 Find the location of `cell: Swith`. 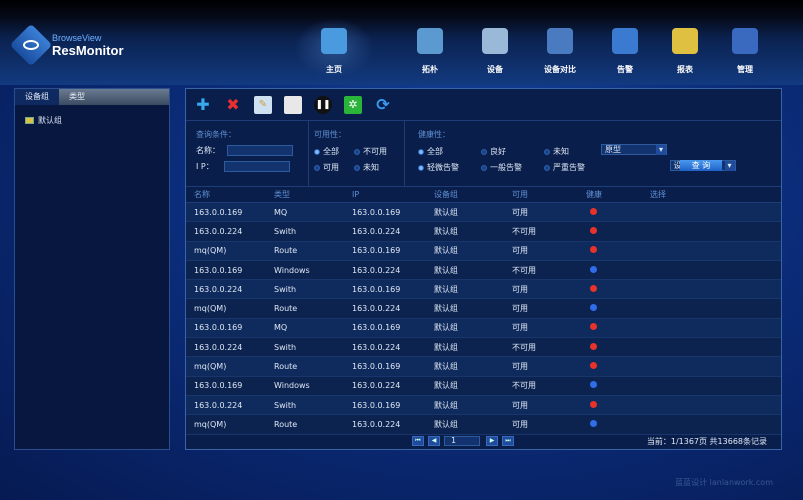

cell: Swith is located at coordinates (285, 405).